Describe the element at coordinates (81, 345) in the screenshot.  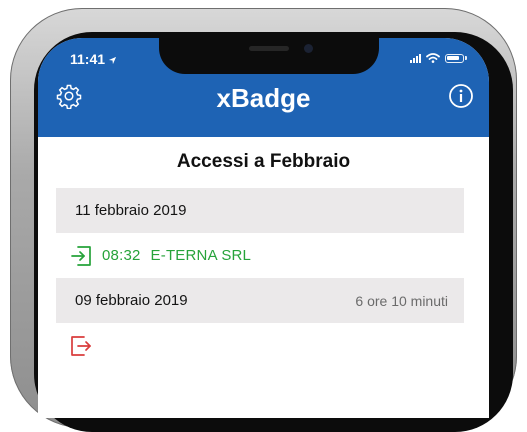
I see `logout-arrow-icon` at that location.